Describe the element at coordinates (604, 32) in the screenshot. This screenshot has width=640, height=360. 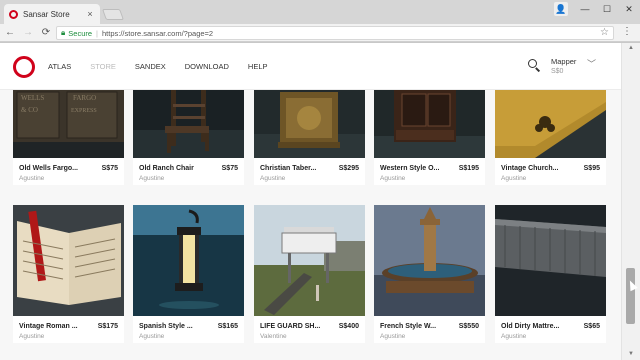
I see `bookmark-star-icon: ☆` at that location.